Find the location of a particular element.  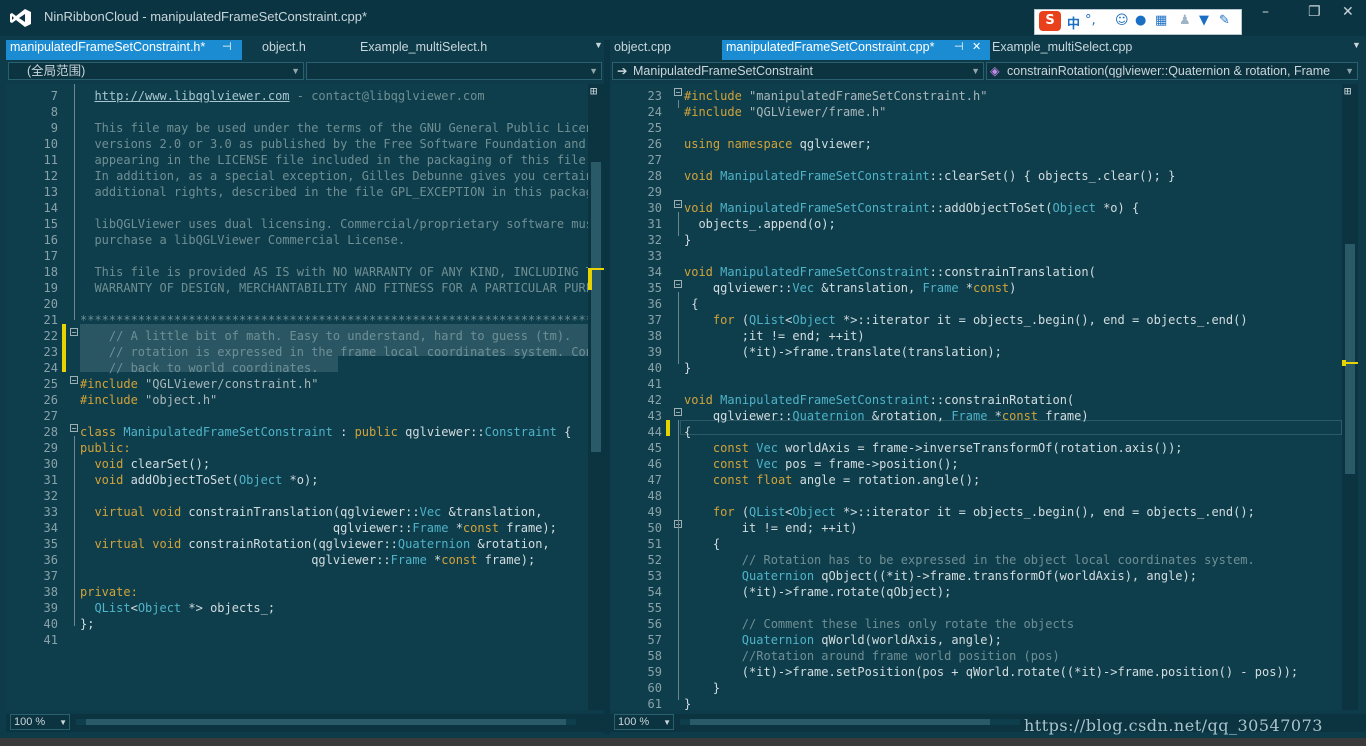

line-number: 59 is located at coordinates (654, 672).